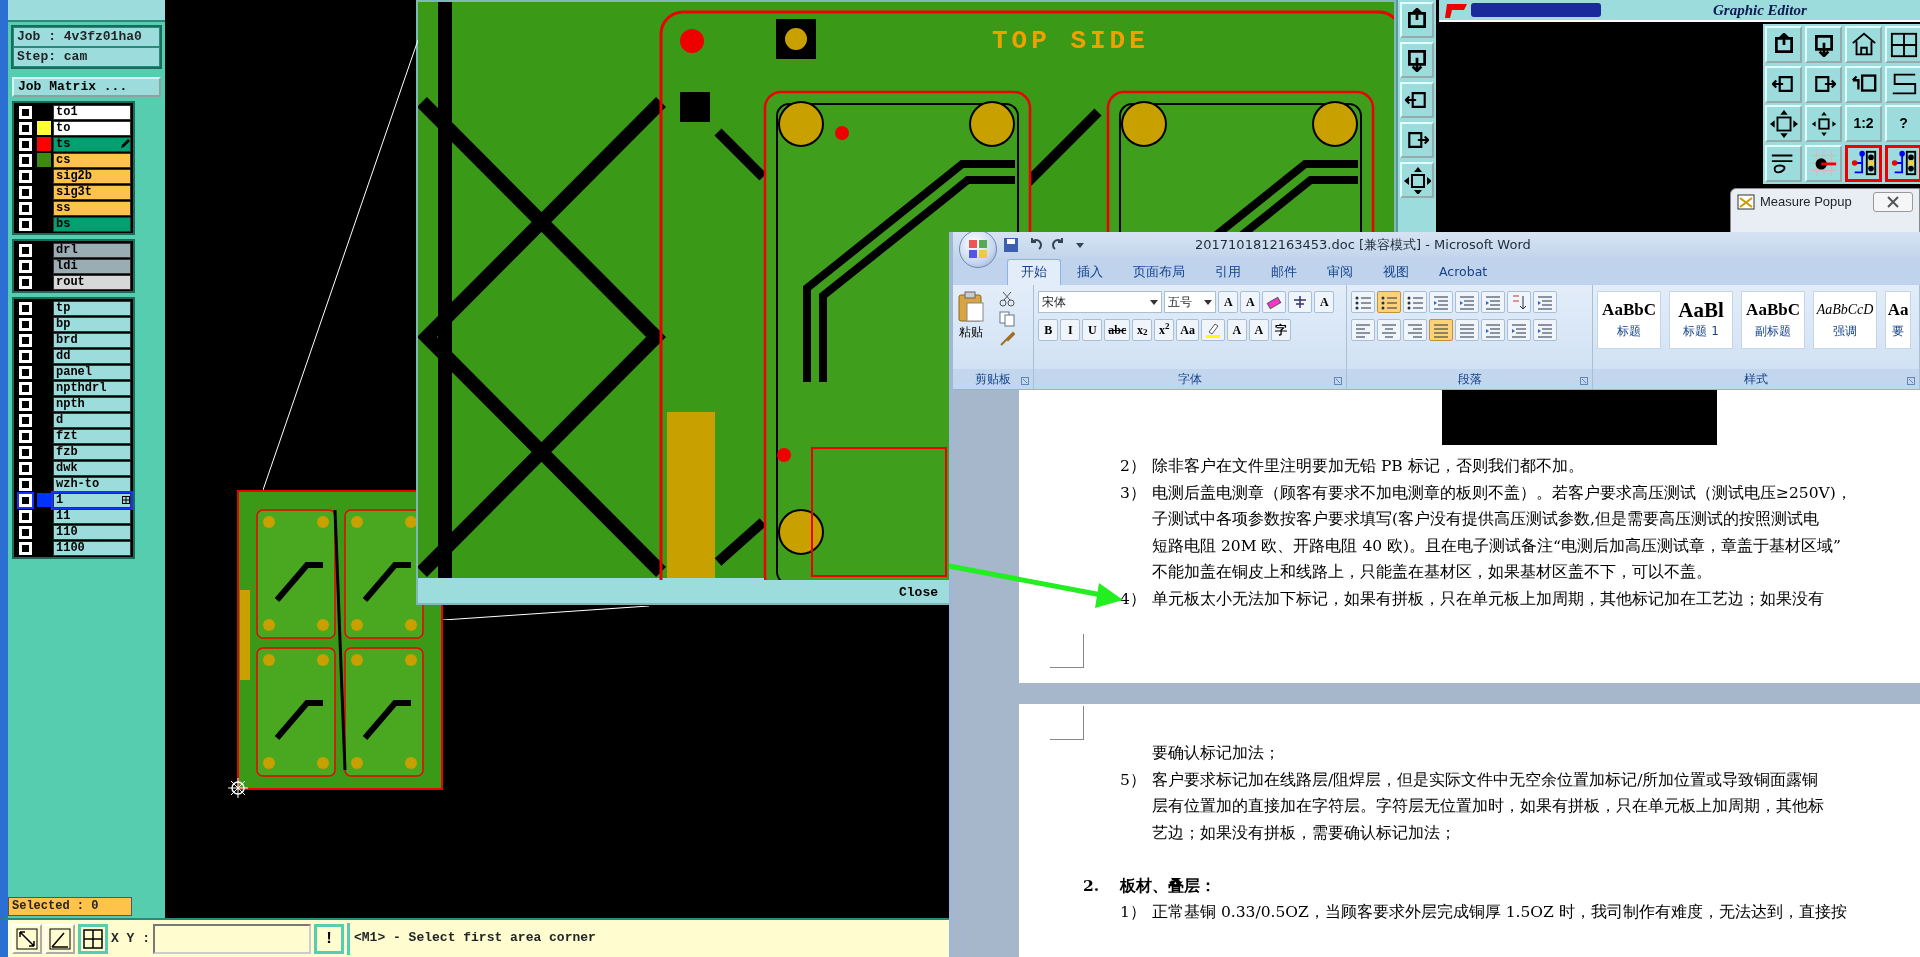  Describe the element at coordinates (1280, 330) in the screenshot. I see `format-button: 字` at that location.